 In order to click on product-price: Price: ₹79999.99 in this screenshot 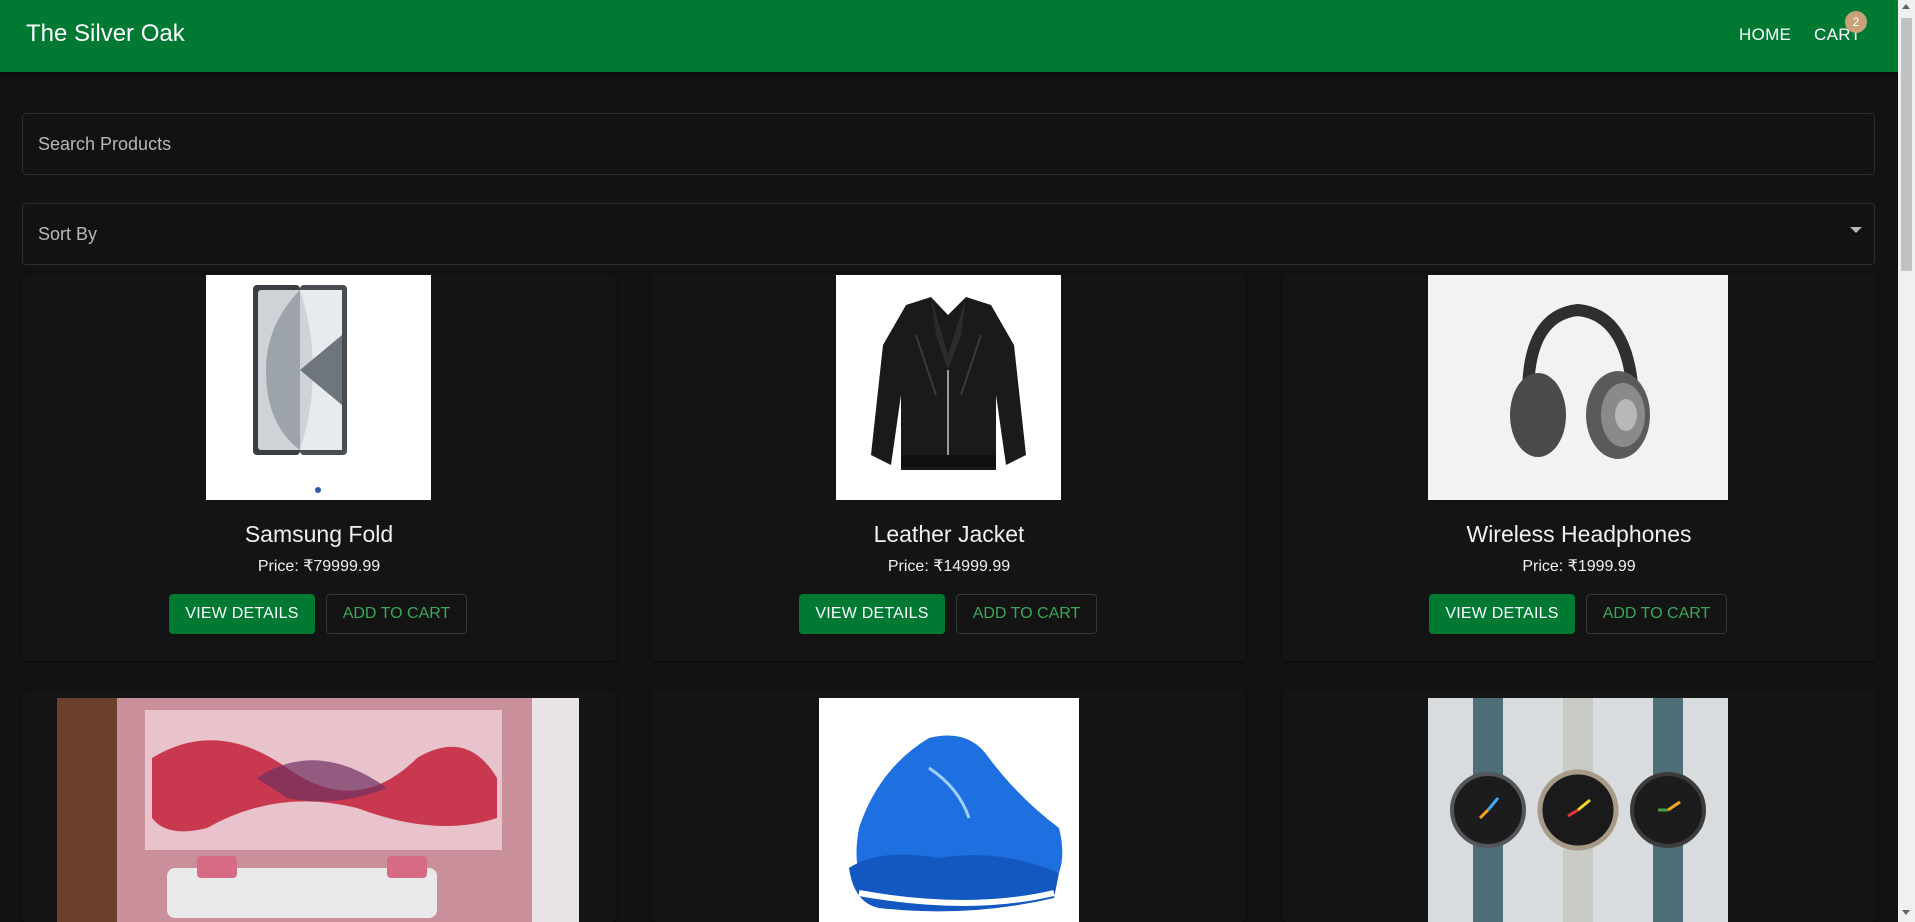, I will do `click(319, 566)`.